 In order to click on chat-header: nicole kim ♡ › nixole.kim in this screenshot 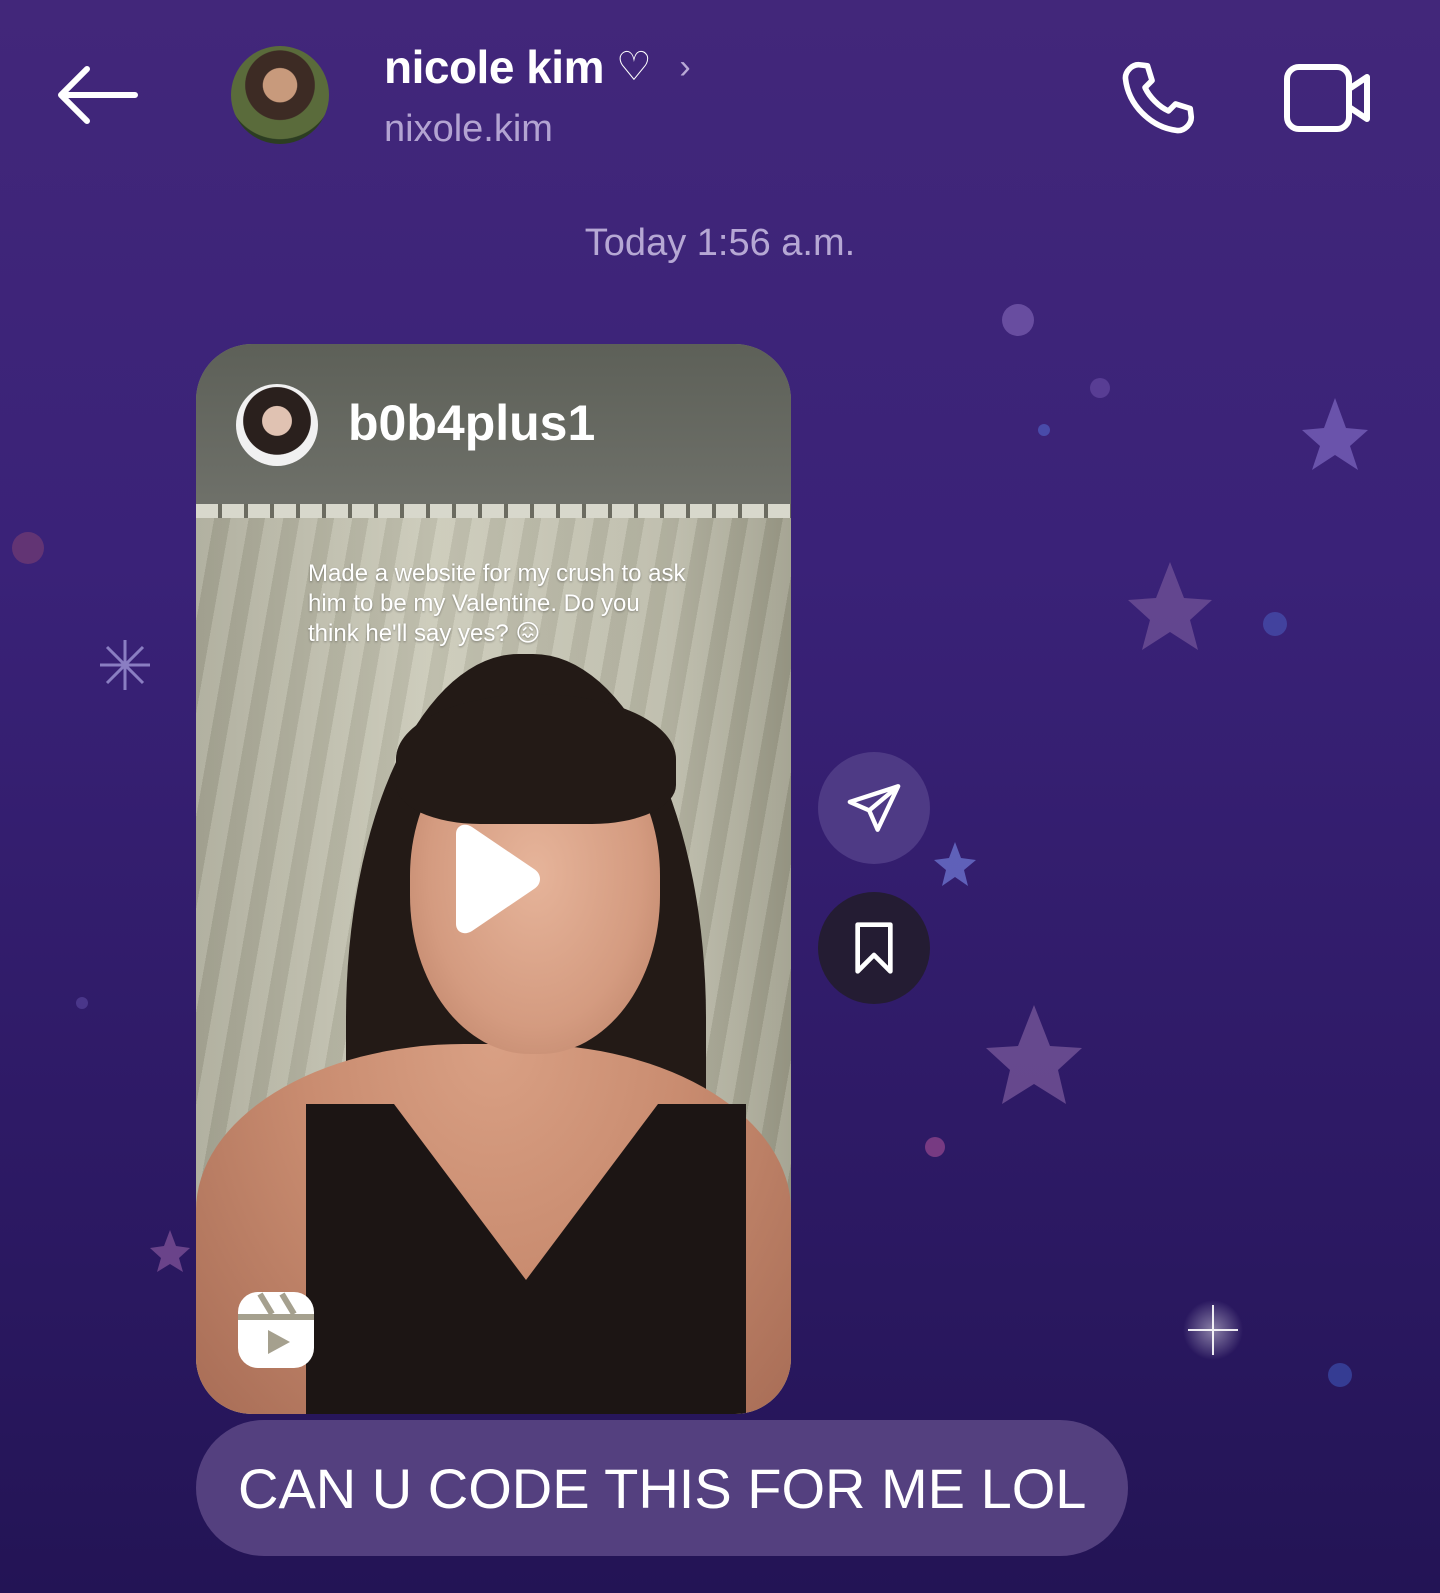, I will do `click(720, 100)`.